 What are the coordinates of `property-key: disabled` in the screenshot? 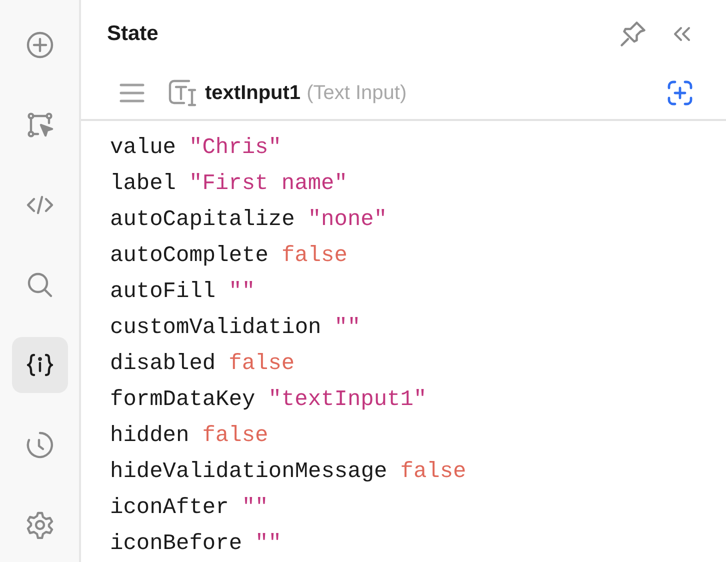 It's located at (163, 364).